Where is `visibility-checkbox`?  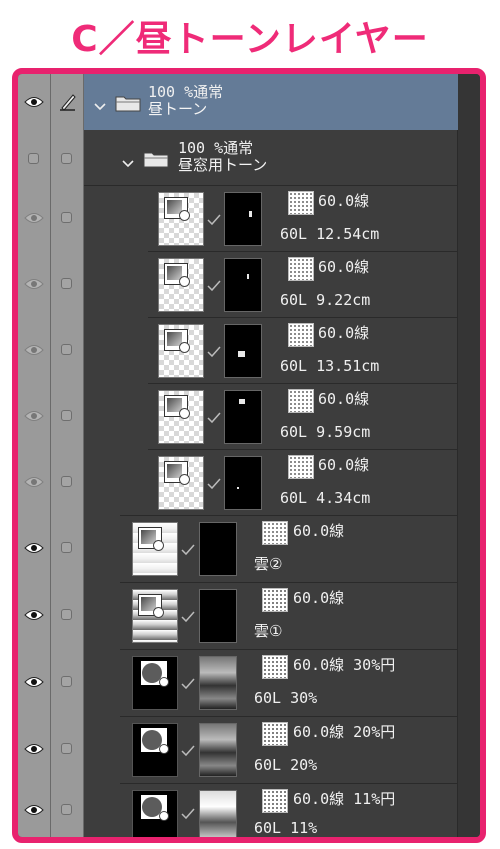
visibility-checkbox is located at coordinates (33, 158).